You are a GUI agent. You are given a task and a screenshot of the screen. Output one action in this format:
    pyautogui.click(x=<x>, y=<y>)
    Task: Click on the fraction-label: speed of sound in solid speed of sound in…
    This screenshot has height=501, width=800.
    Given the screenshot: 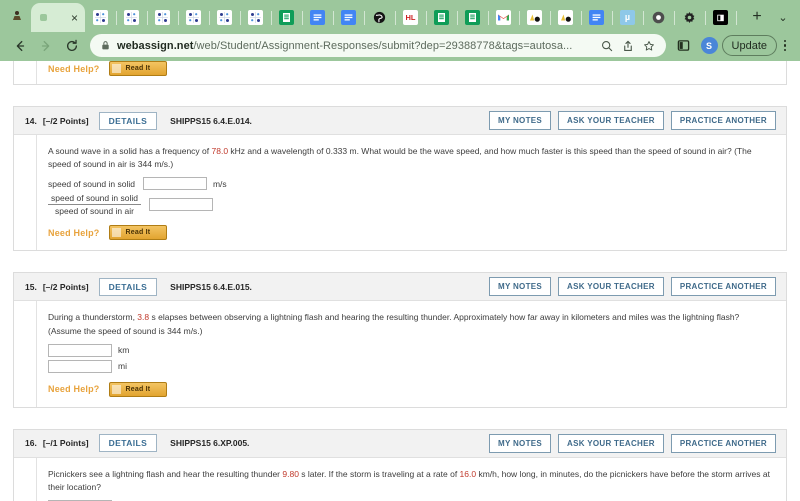 What is the action you would take?
    pyautogui.click(x=94, y=204)
    